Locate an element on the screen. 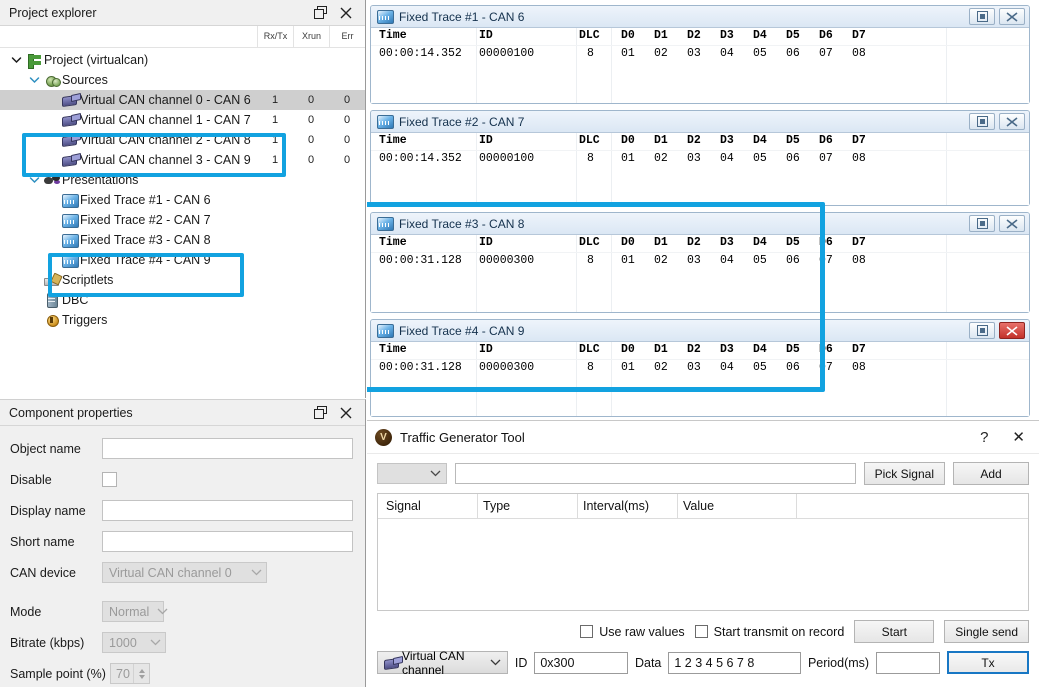  tree-item: Fixed Trace #2 - CAN 7 is located at coordinates (182, 220).